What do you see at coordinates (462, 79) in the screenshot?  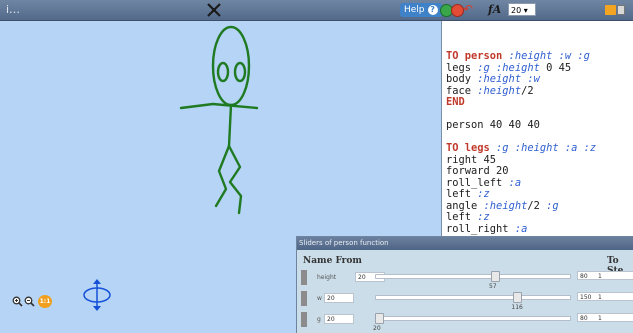 I see `code-token: body` at bounding box center [462, 79].